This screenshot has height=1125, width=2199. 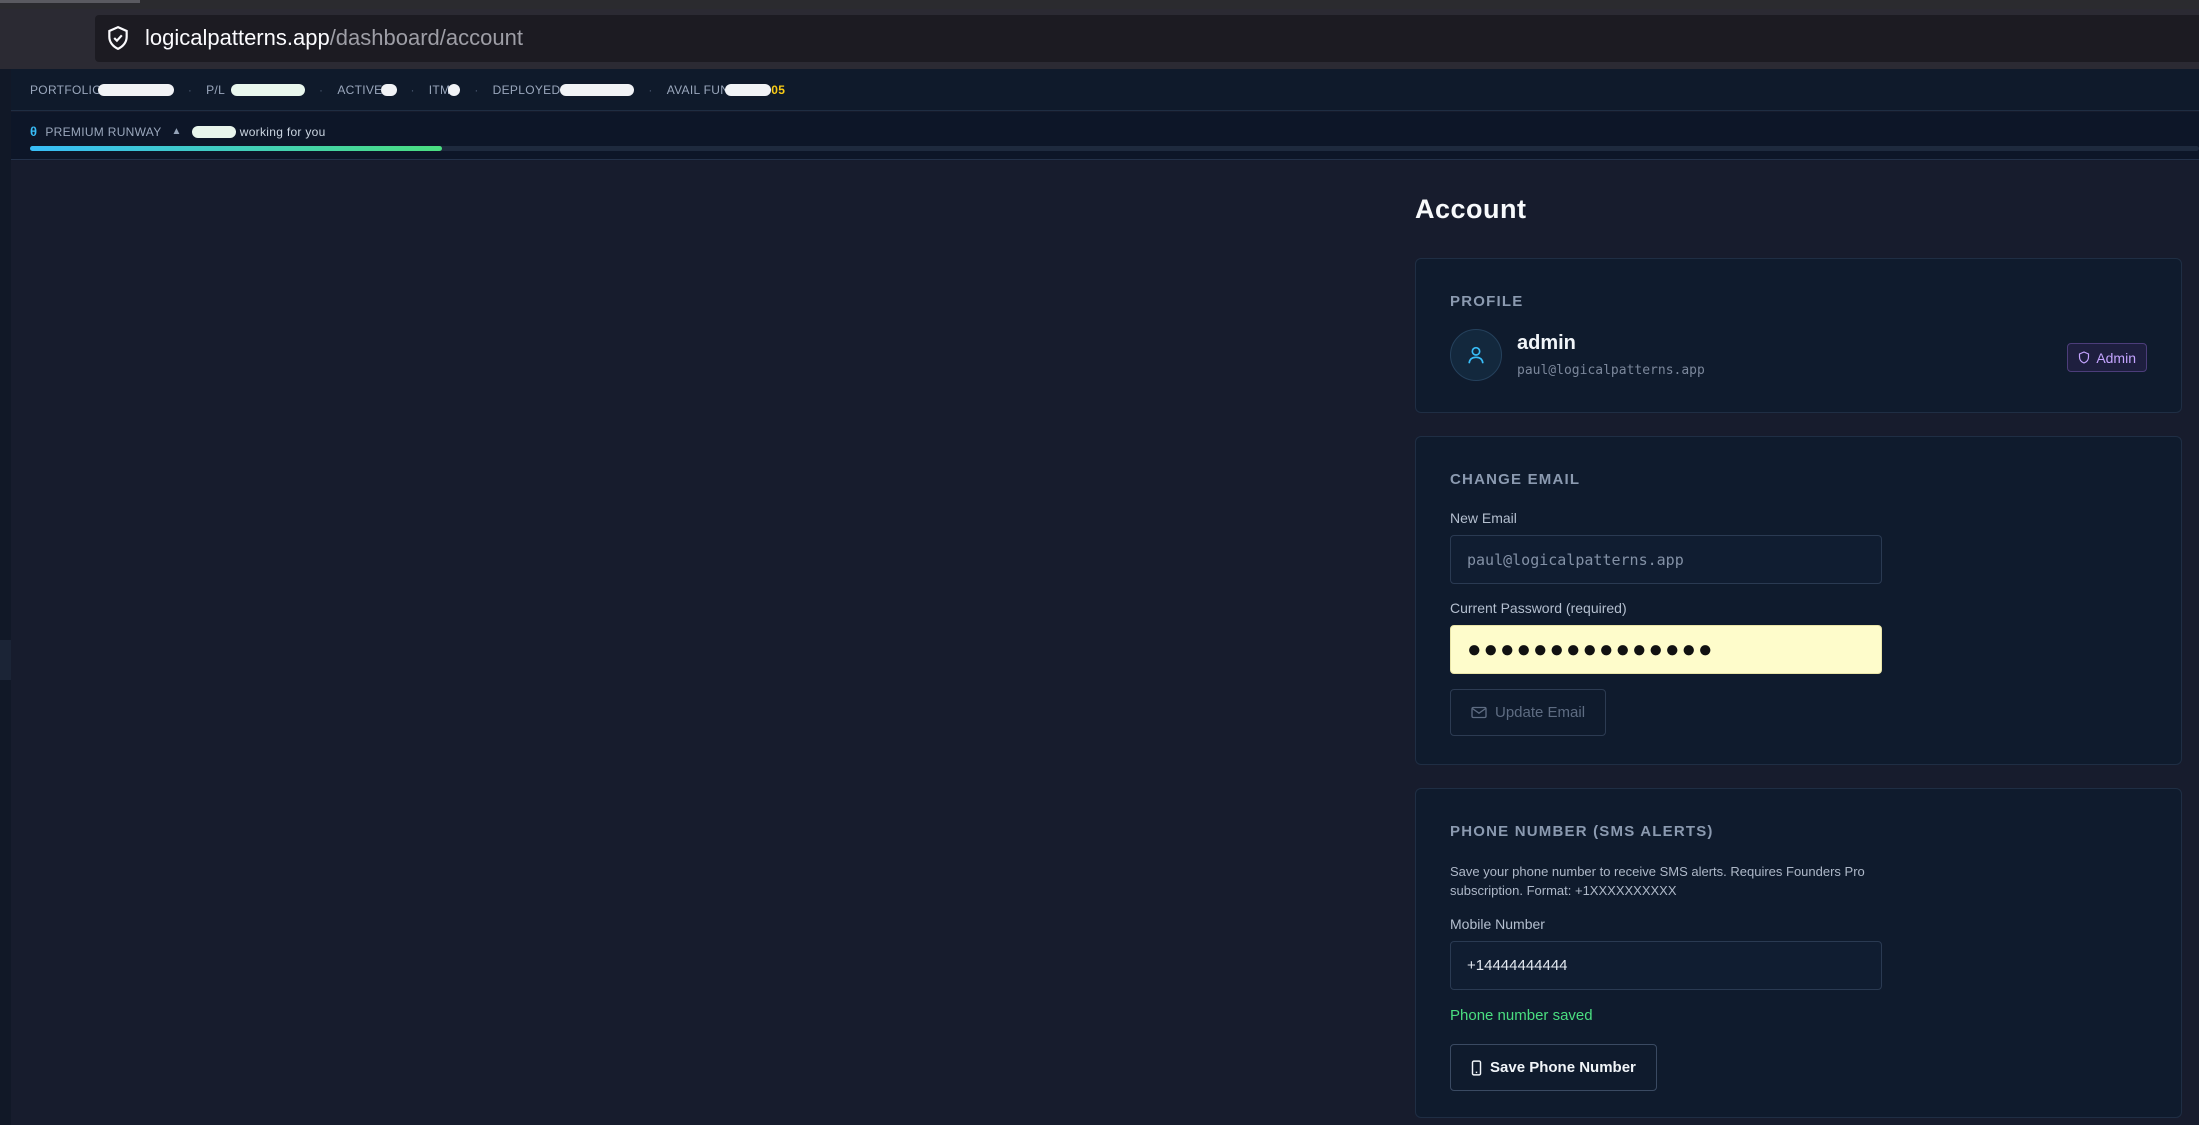 What do you see at coordinates (1483, 518) in the screenshot?
I see `new-email-label: New Email` at bounding box center [1483, 518].